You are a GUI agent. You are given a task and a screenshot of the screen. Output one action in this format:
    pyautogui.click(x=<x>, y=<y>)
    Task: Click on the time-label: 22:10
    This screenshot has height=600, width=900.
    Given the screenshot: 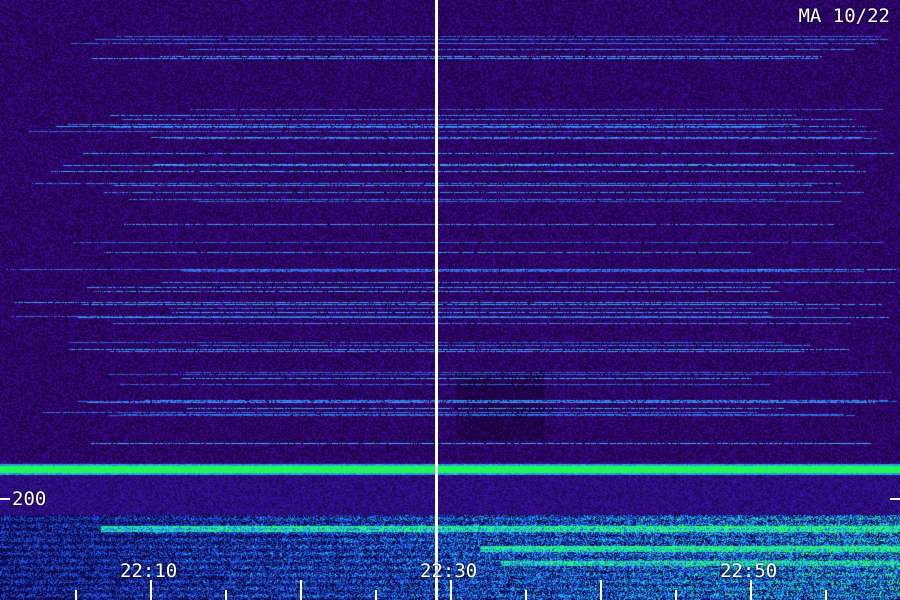 What is the action you would take?
    pyautogui.click(x=149, y=571)
    